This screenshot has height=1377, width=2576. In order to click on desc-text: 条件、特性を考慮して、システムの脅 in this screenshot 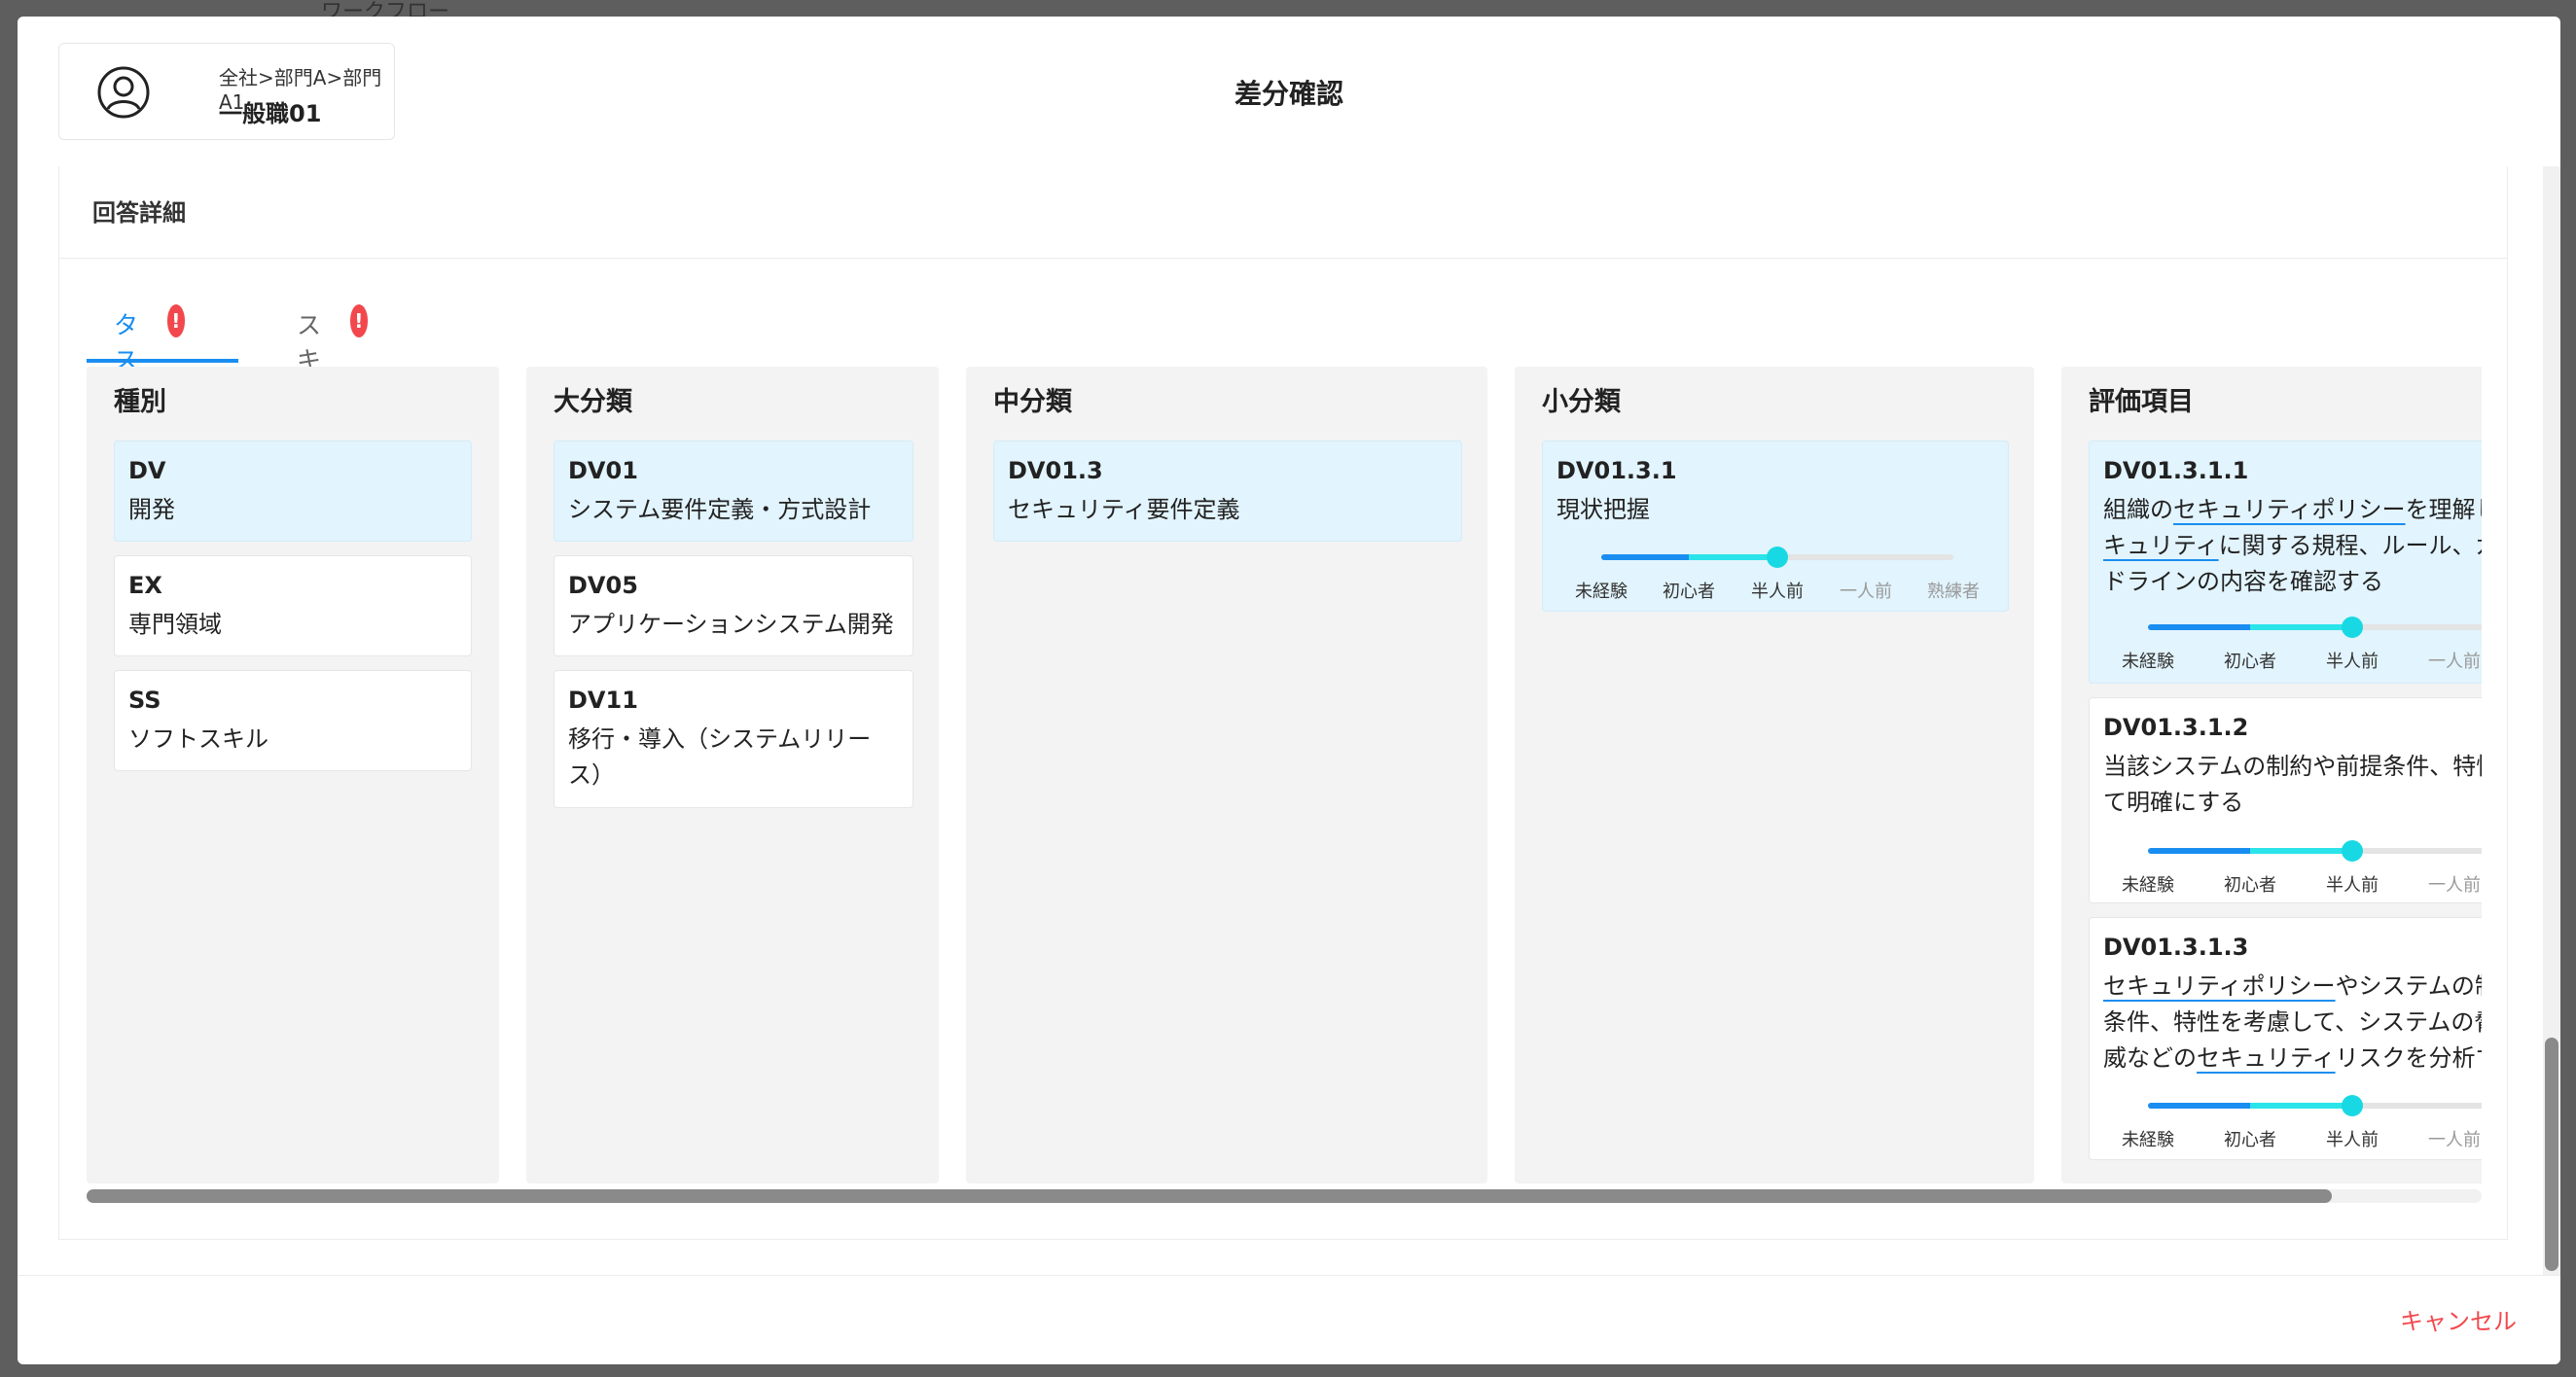, I will do `click(2292, 1022)`.